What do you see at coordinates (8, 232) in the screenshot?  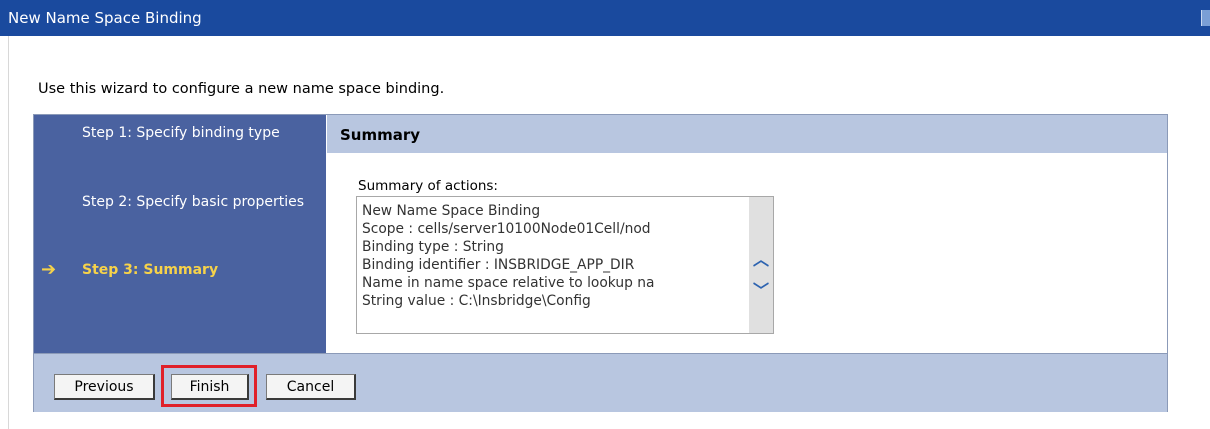 I see `left-divider` at bounding box center [8, 232].